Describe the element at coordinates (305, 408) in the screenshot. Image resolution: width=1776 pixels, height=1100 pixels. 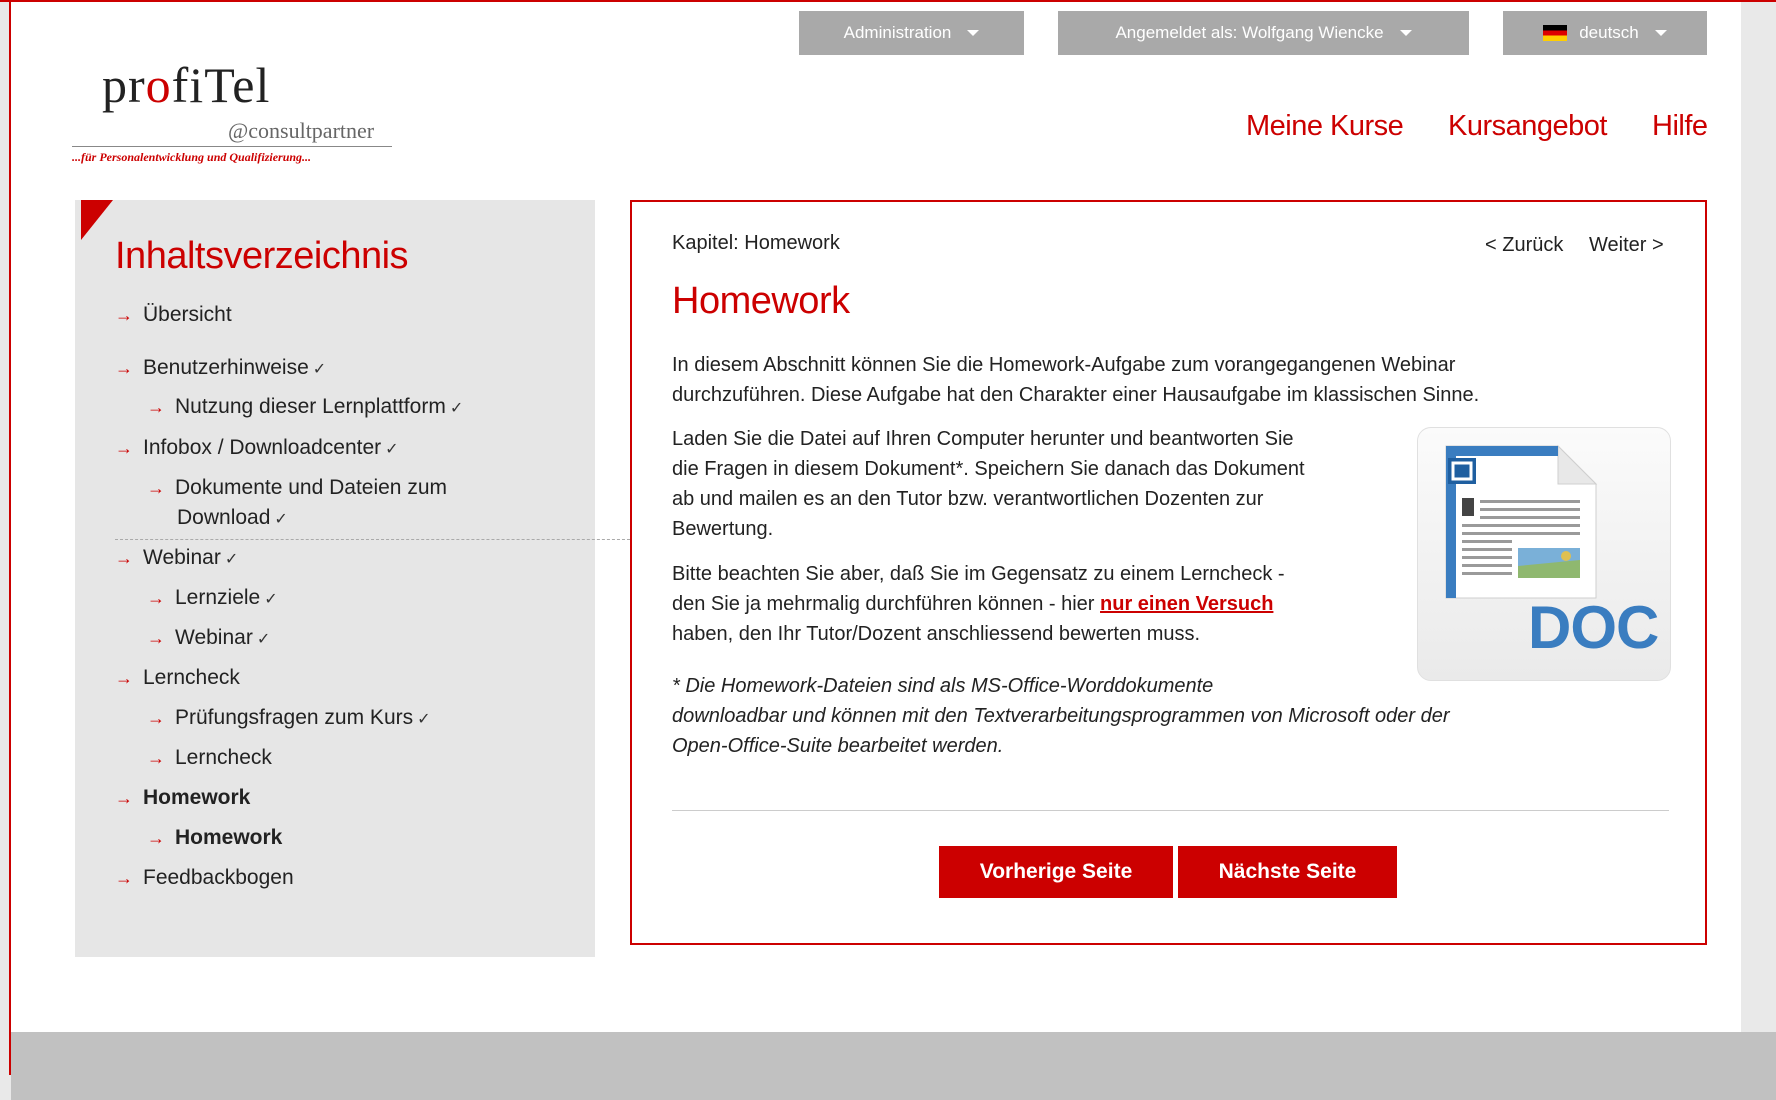
I see `toc-item-nutzung-lernplattform: → Nutzung dieser Lernplattform ✓` at that location.